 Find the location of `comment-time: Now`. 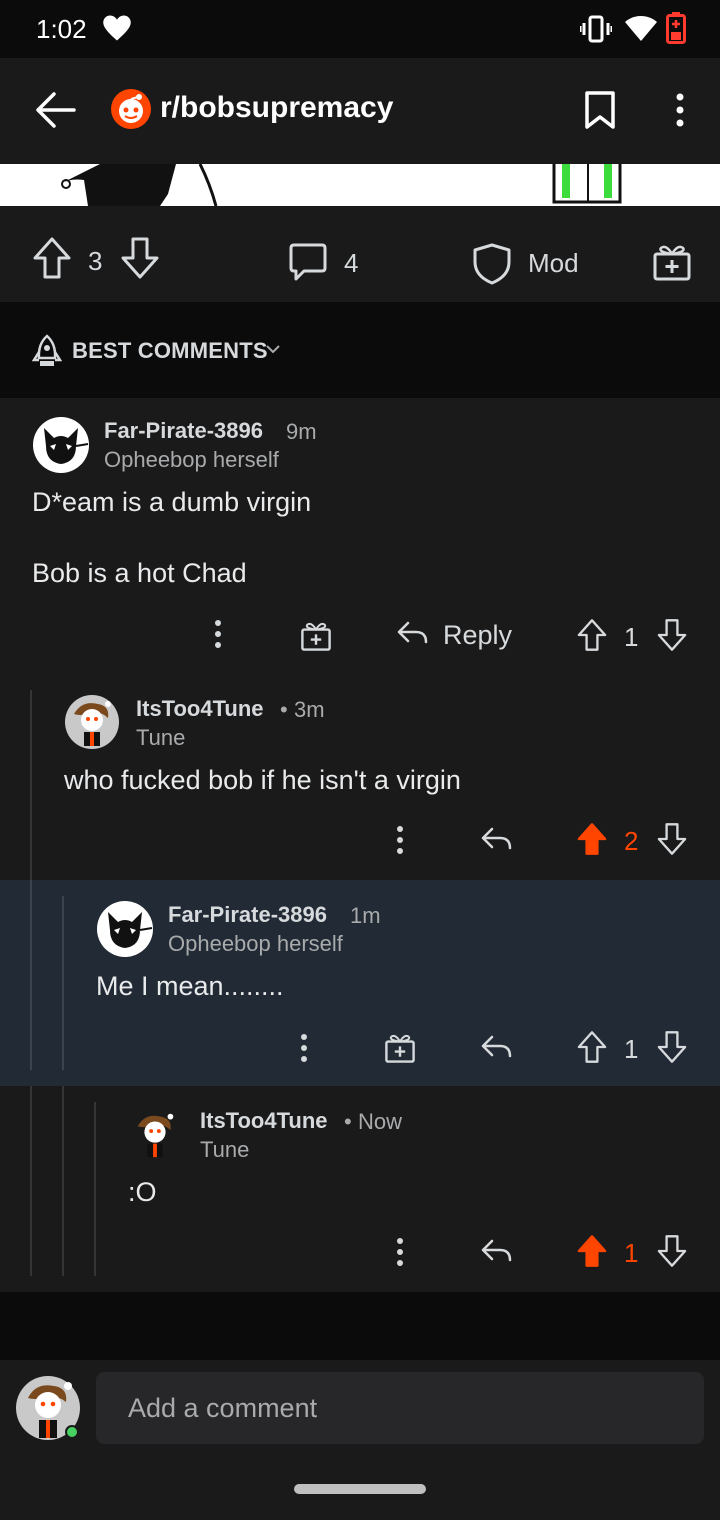

comment-time: Now is located at coordinates (380, 1121).